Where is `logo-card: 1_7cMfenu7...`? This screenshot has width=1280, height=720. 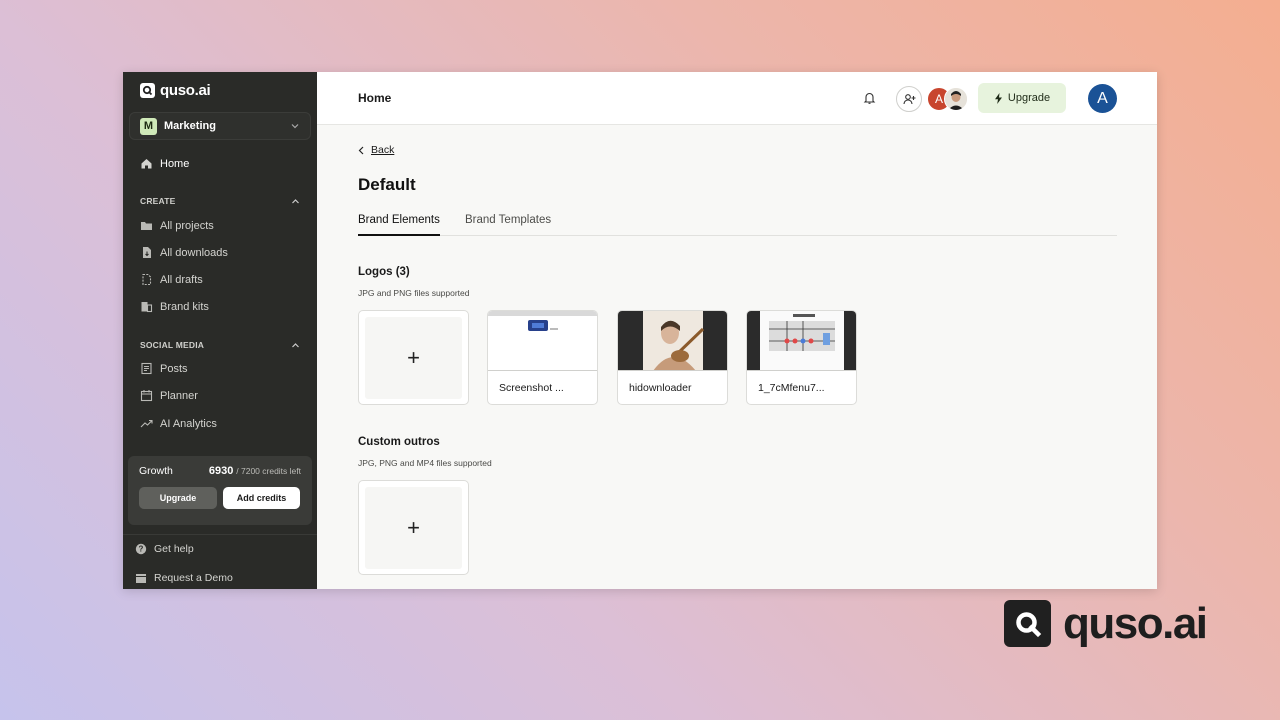
logo-card: 1_7cMfenu7... is located at coordinates (801, 357).